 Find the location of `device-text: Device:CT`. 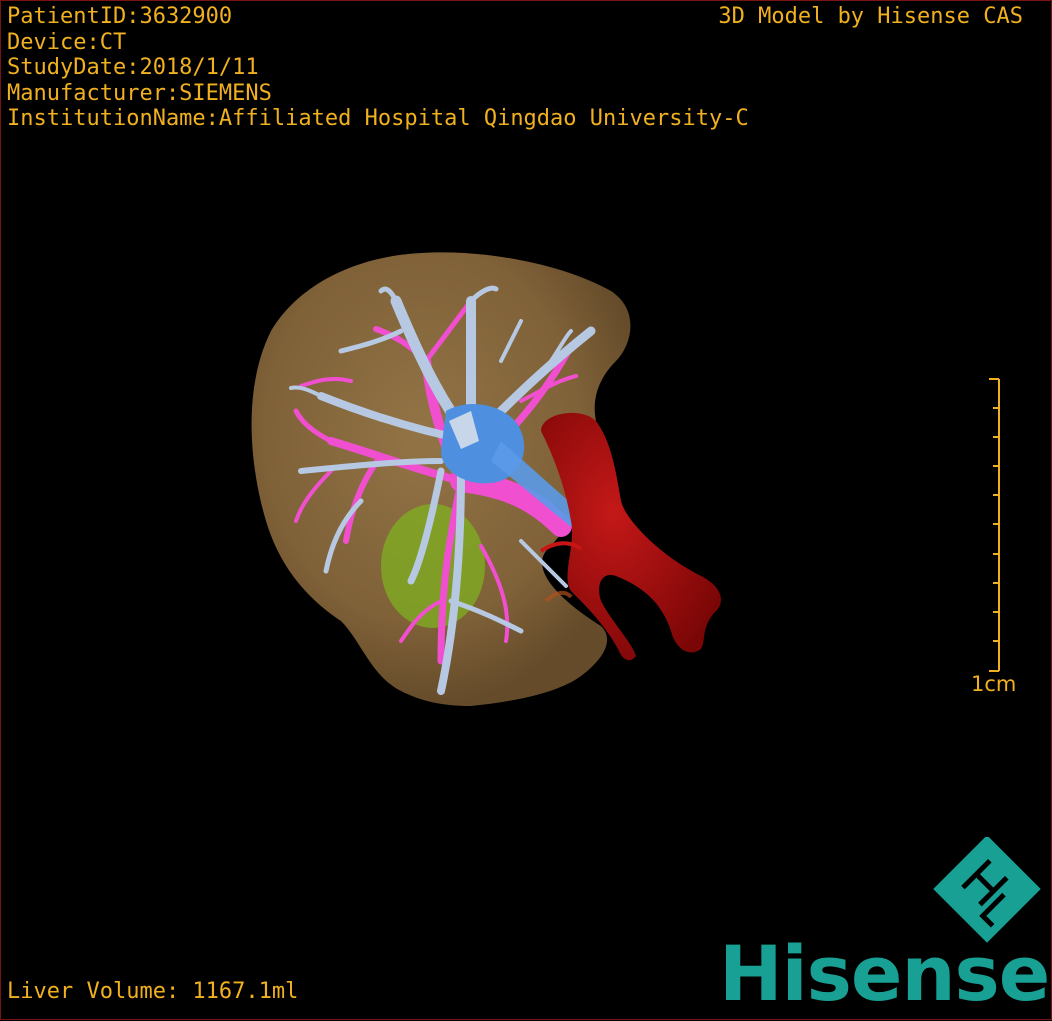

device-text: Device:CT is located at coordinates (67, 42).